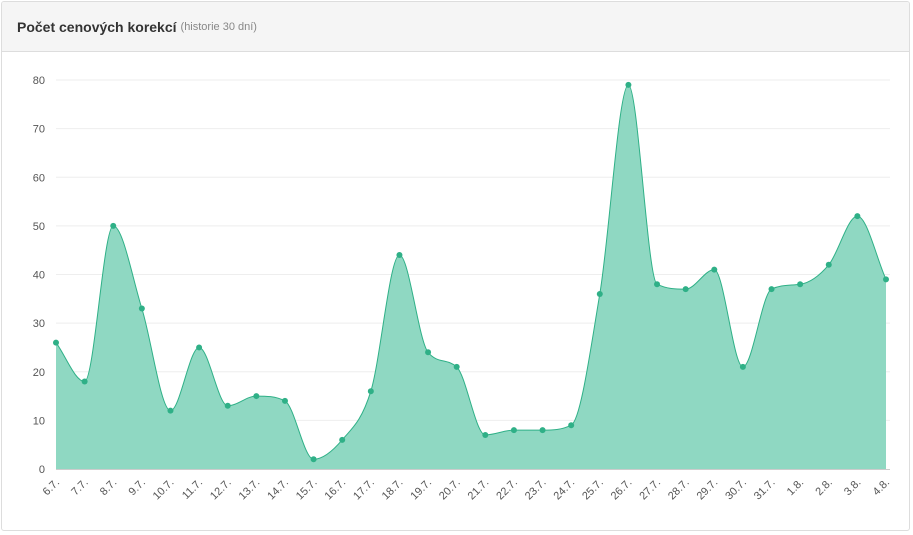 Image resolution: width=913 pixels, height=535 pixels. What do you see at coordinates (336, 490) in the screenshot?
I see `x-tick-label: 16.7.` at bounding box center [336, 490].